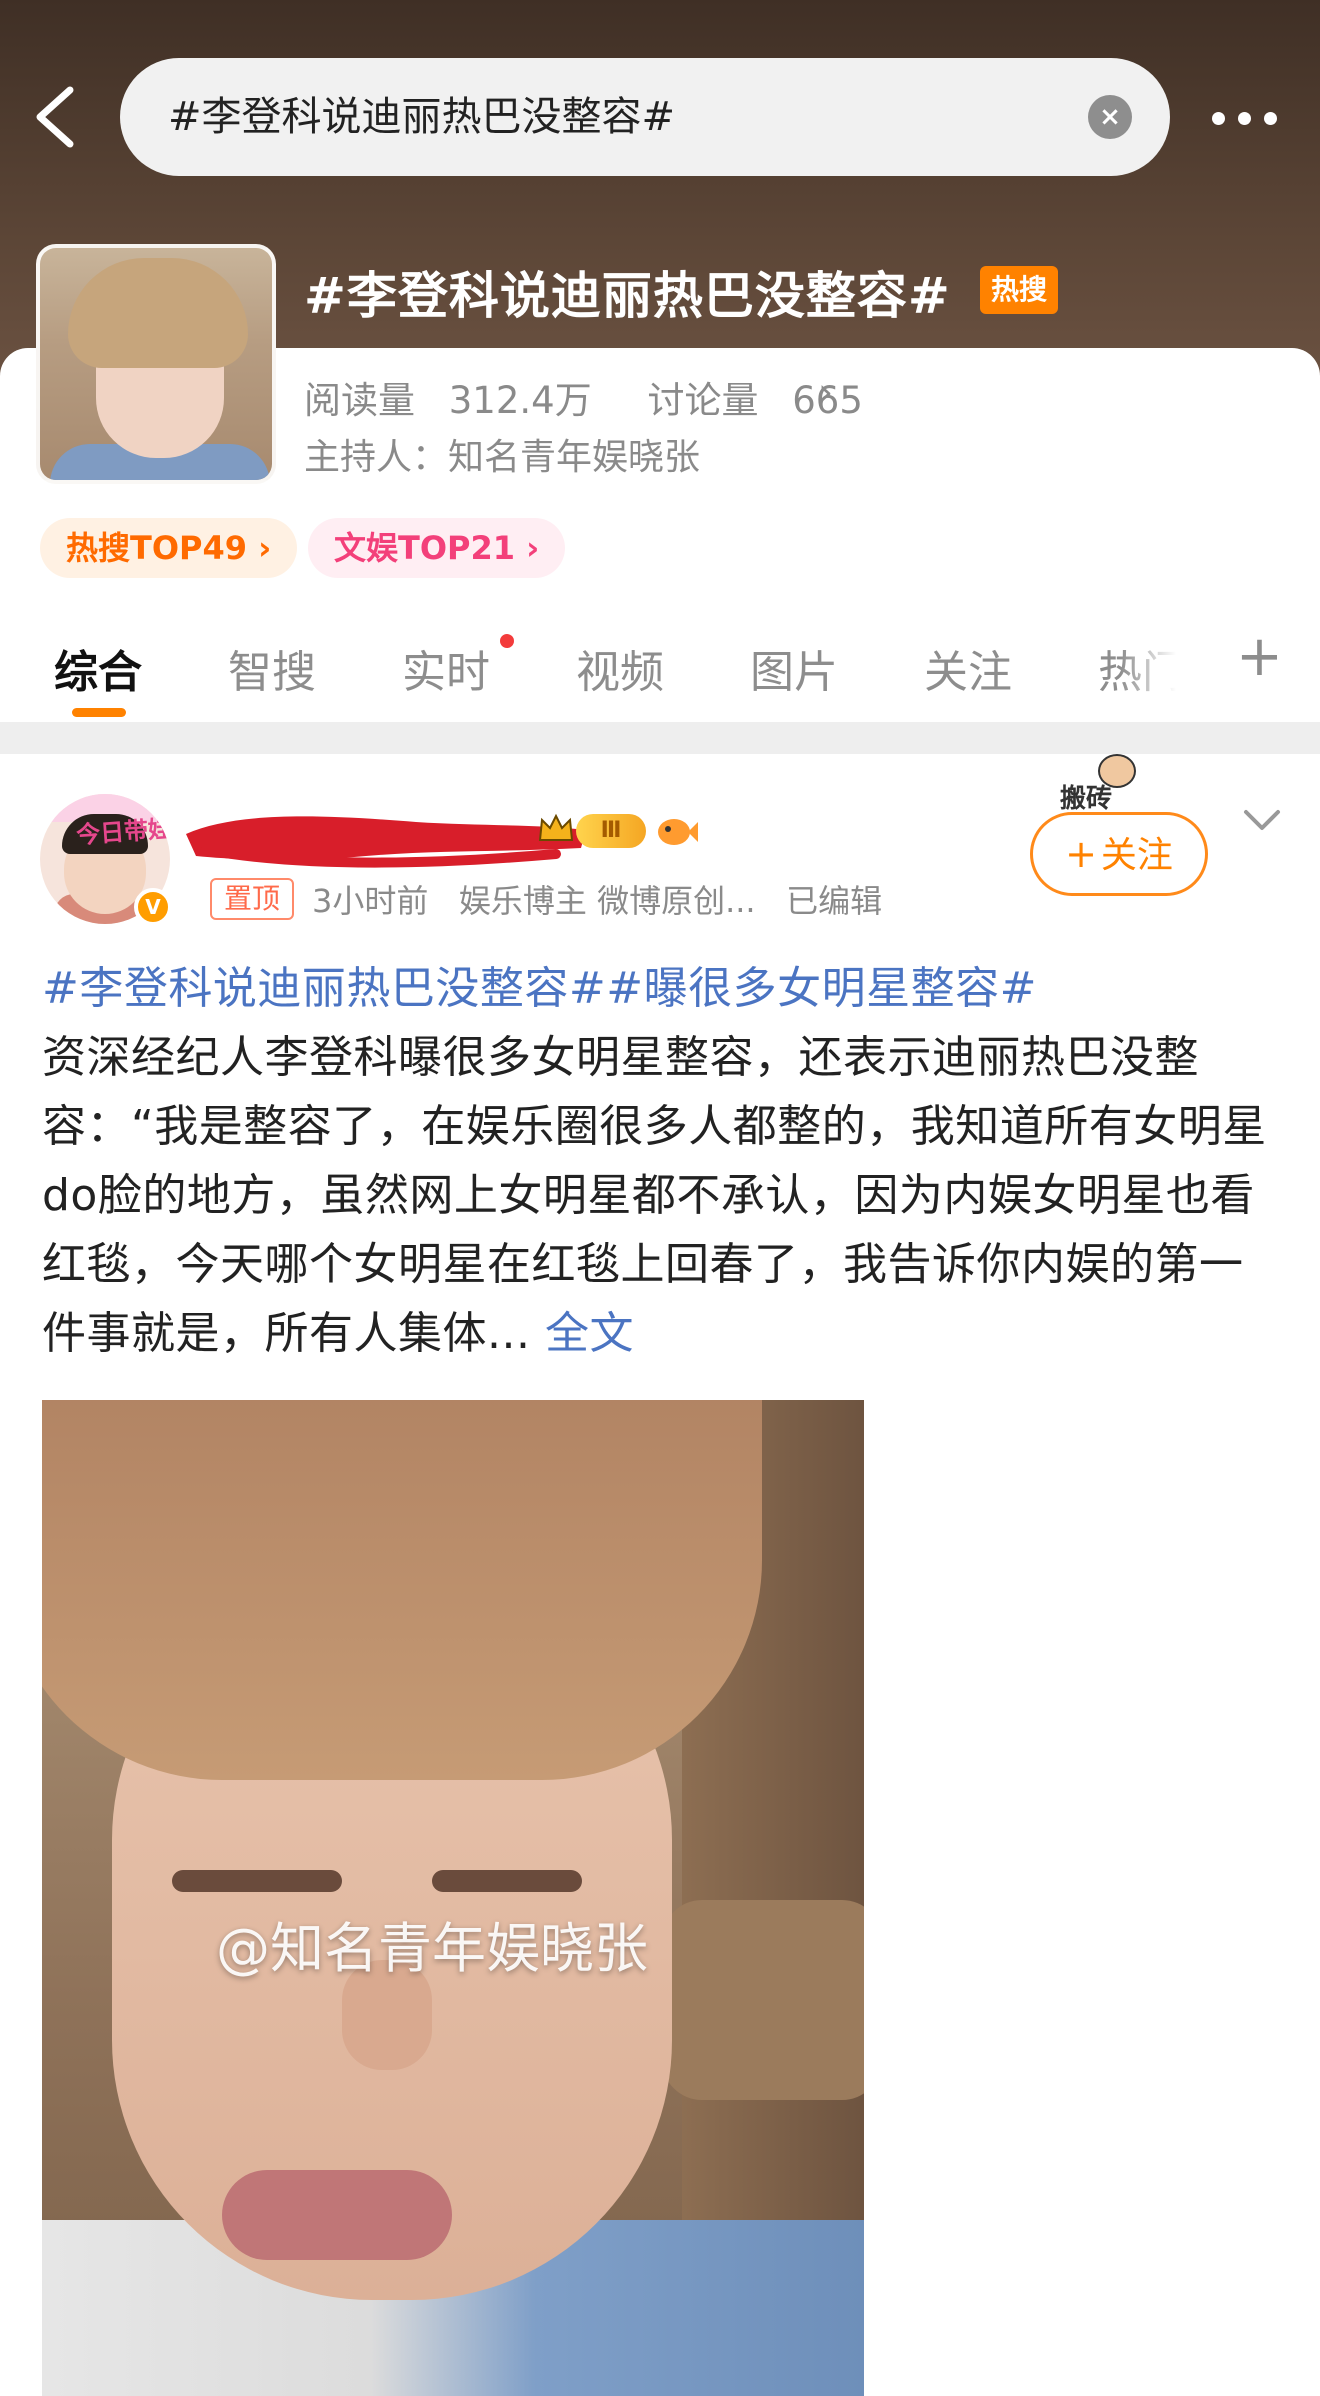 The image size is (1320, 2396). What do you see at coordinates (620, 668) in the screenshot?
I see `tab-video: 视频` at bounding box center [620, 668].